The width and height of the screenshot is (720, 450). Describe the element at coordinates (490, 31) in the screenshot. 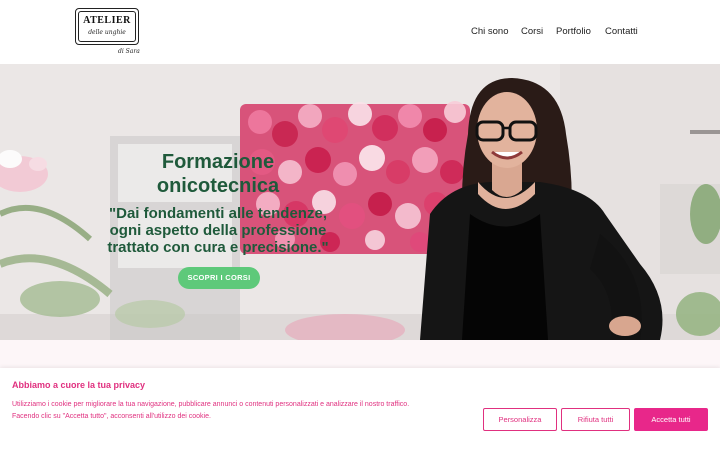

I see `nav-item-chi-sono: Chi sono` at that location.